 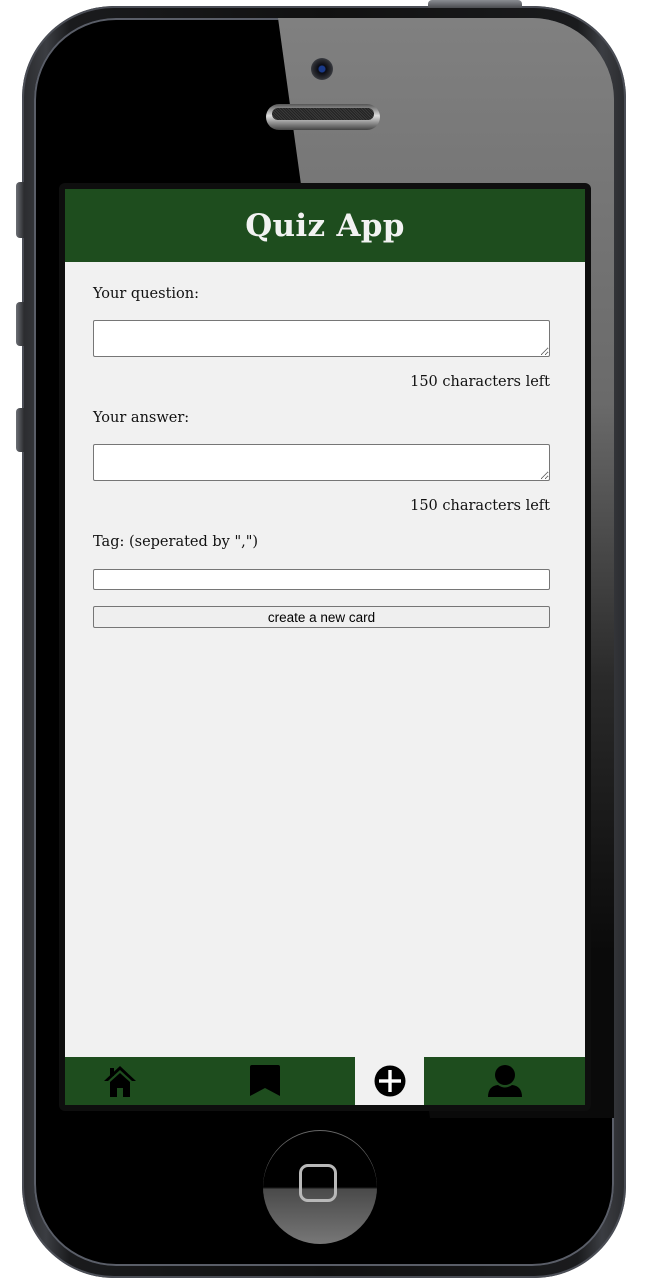 I want to click on nav-item-home, so click(x=120, y=1081).